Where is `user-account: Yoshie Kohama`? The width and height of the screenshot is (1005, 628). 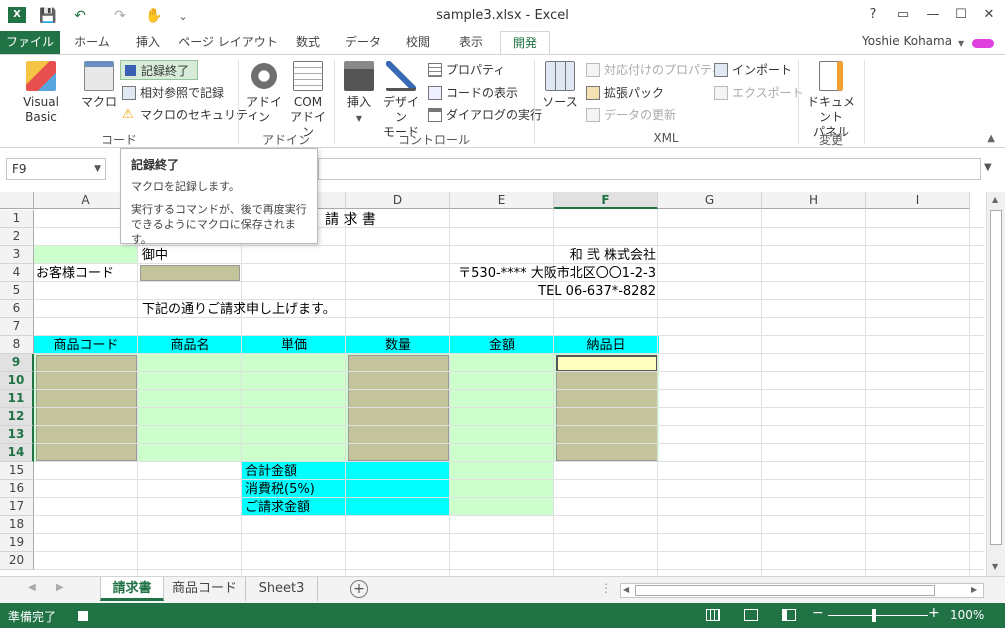
user-account: Yoshie Kohama is located at coordinates (907, 41).